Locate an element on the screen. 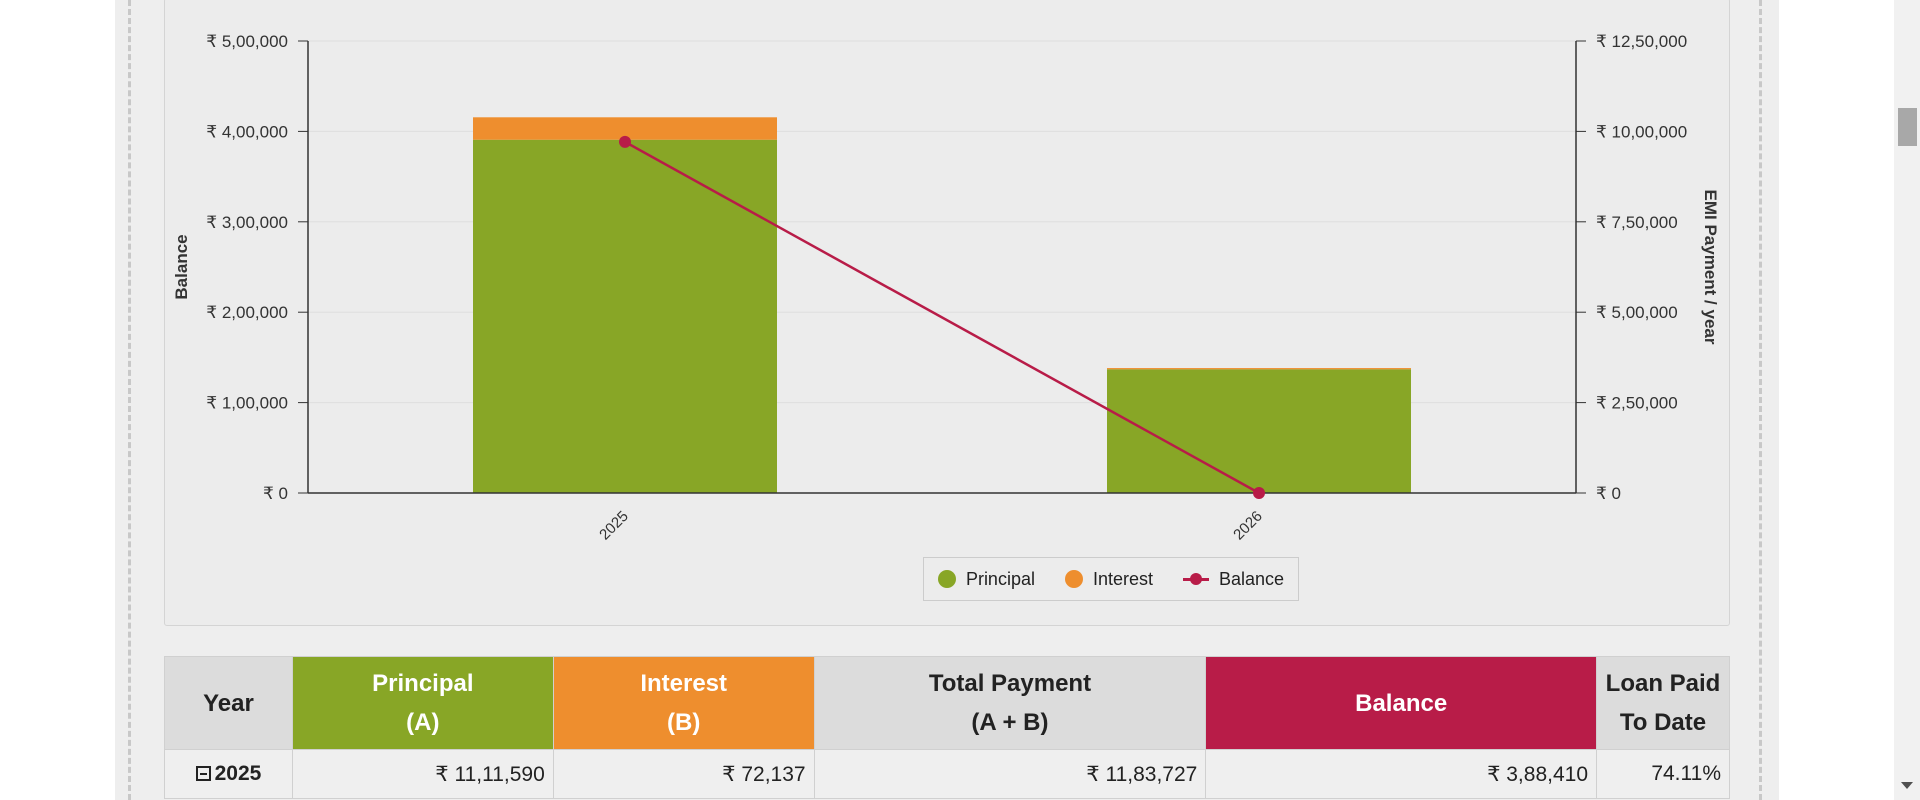 The width and height of the screenshot is (1920, 800). right-axis-tick-label: ₹ 10,00,000 is located at coordinates (1641, 131).